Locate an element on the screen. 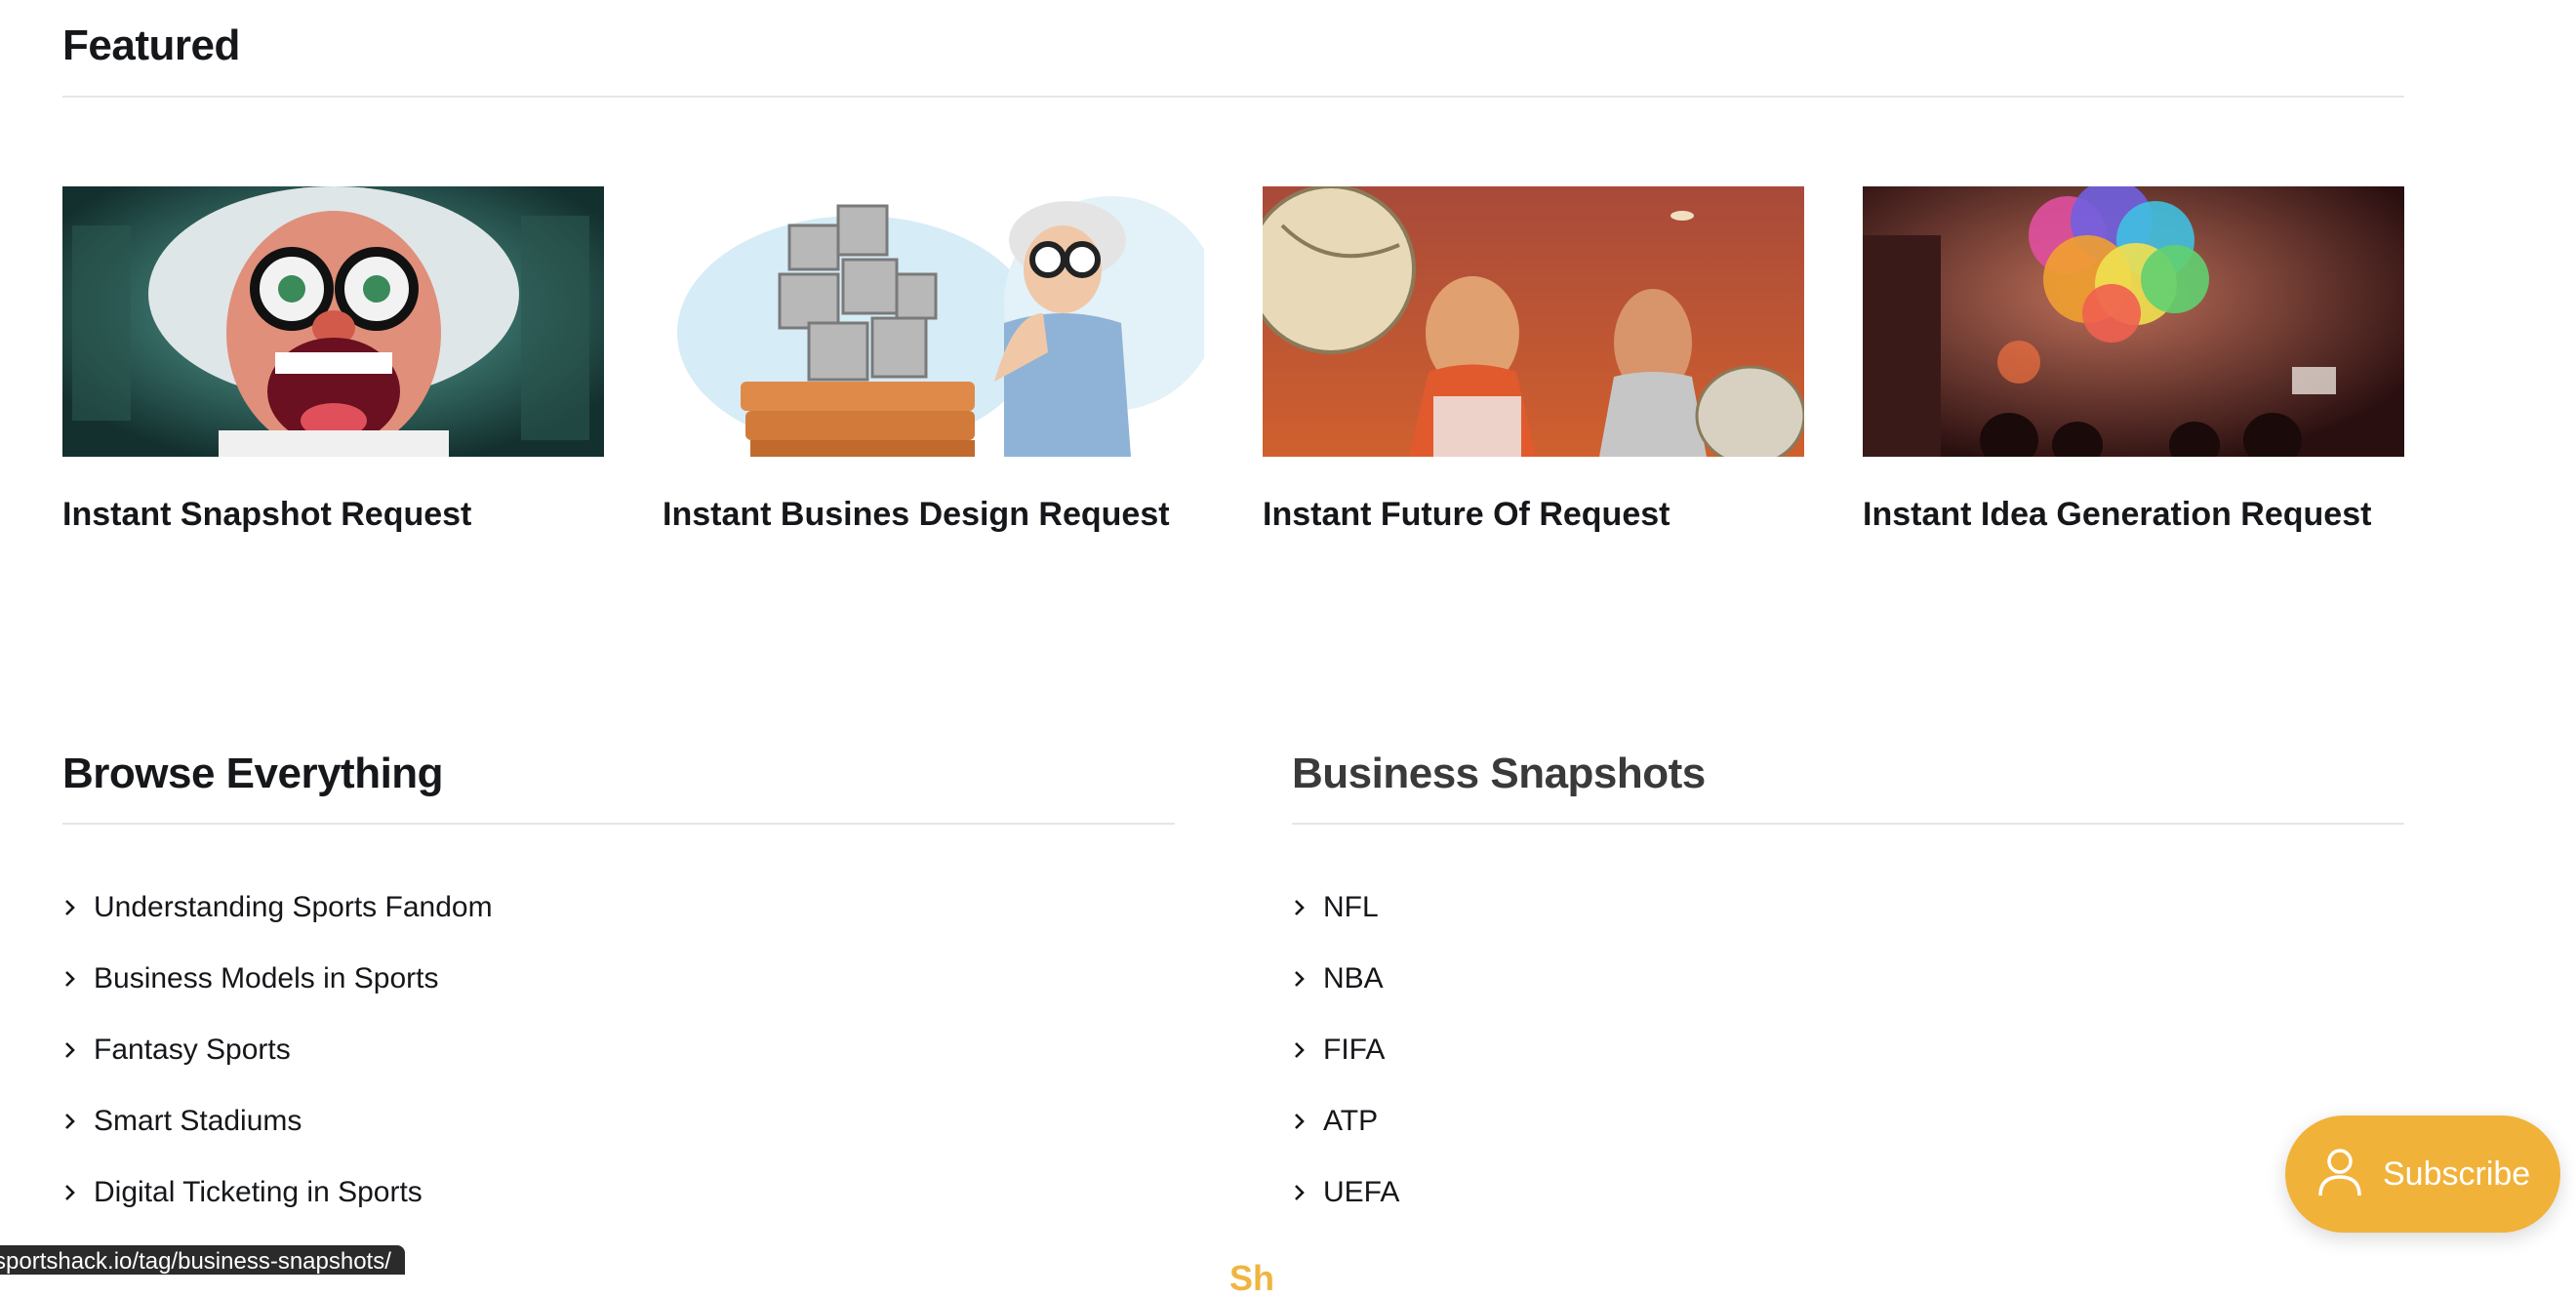 The height and width of the screenshot is (1298, 2576). featured-card: Instant Idea Generation Request is located at coordinates (2133, 360).